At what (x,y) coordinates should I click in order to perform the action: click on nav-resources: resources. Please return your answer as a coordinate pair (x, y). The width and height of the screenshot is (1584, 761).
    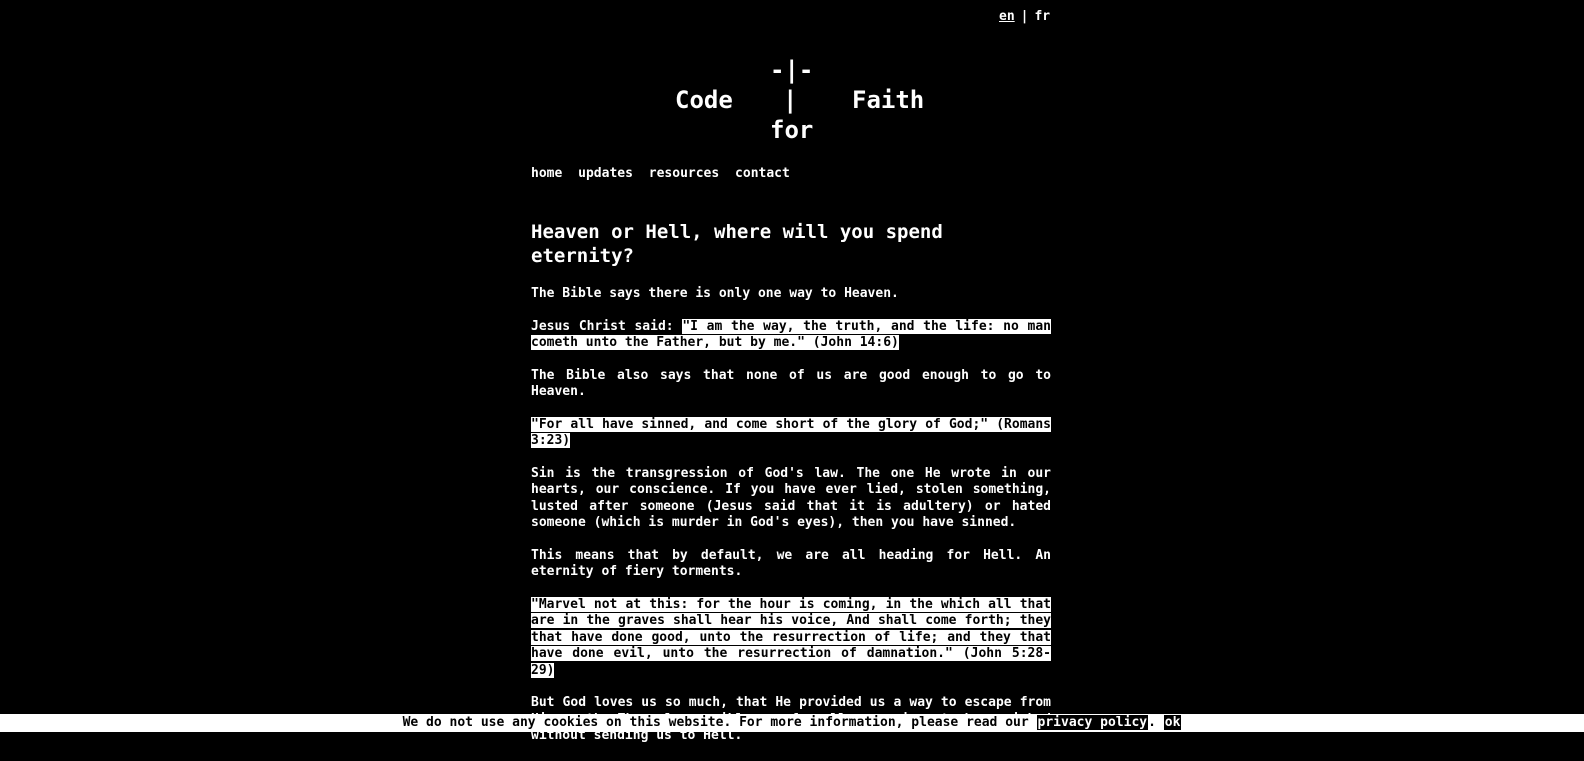
    Looking at the image, I should click on (684, 173).